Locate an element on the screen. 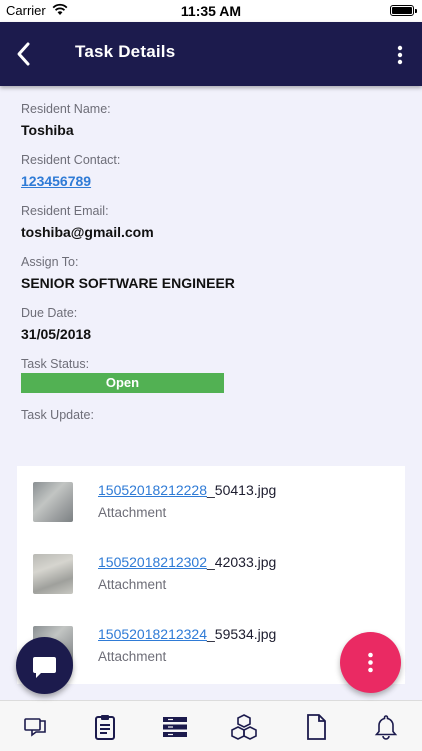 Image resolution: width=422 pixels, height=751 pixels. page-title: Task Details is located at coordinates (125, 51).